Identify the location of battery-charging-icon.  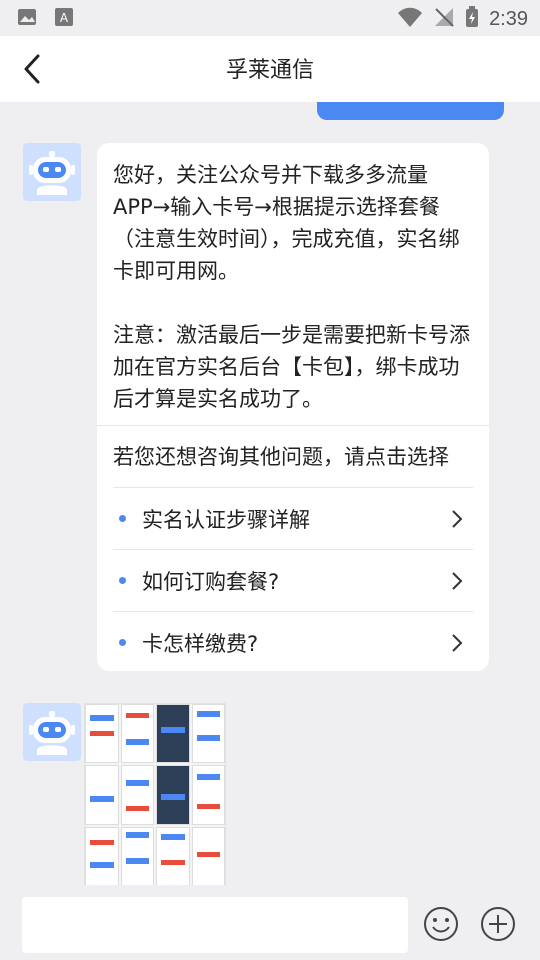
(472, 19).